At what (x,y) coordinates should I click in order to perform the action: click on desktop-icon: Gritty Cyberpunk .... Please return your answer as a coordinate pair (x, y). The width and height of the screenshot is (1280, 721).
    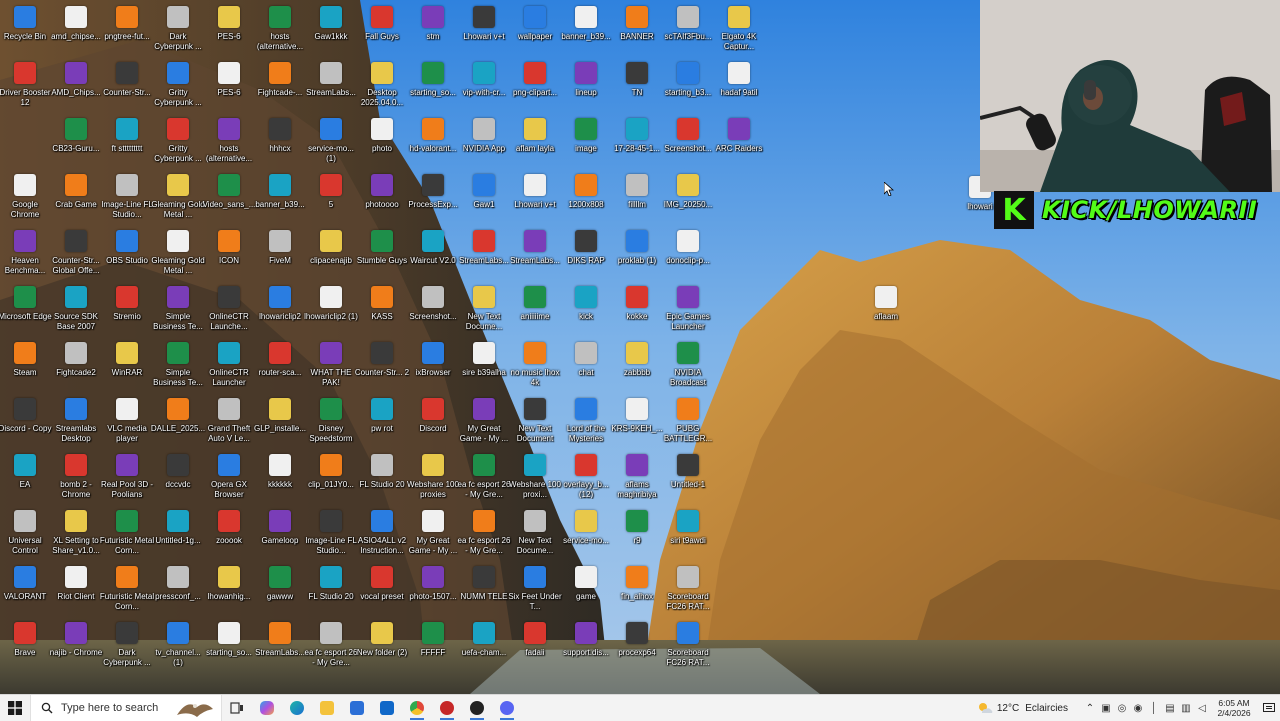
    Looking at the image, I should click on (178, 137).